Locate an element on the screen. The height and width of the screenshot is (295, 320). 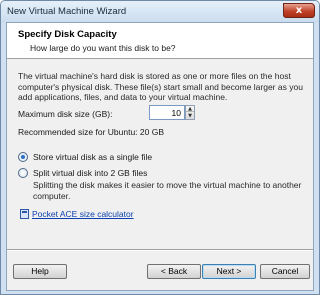
size-calculator-label: Pocket ACE size calculator is located at coordinates (83, 214).